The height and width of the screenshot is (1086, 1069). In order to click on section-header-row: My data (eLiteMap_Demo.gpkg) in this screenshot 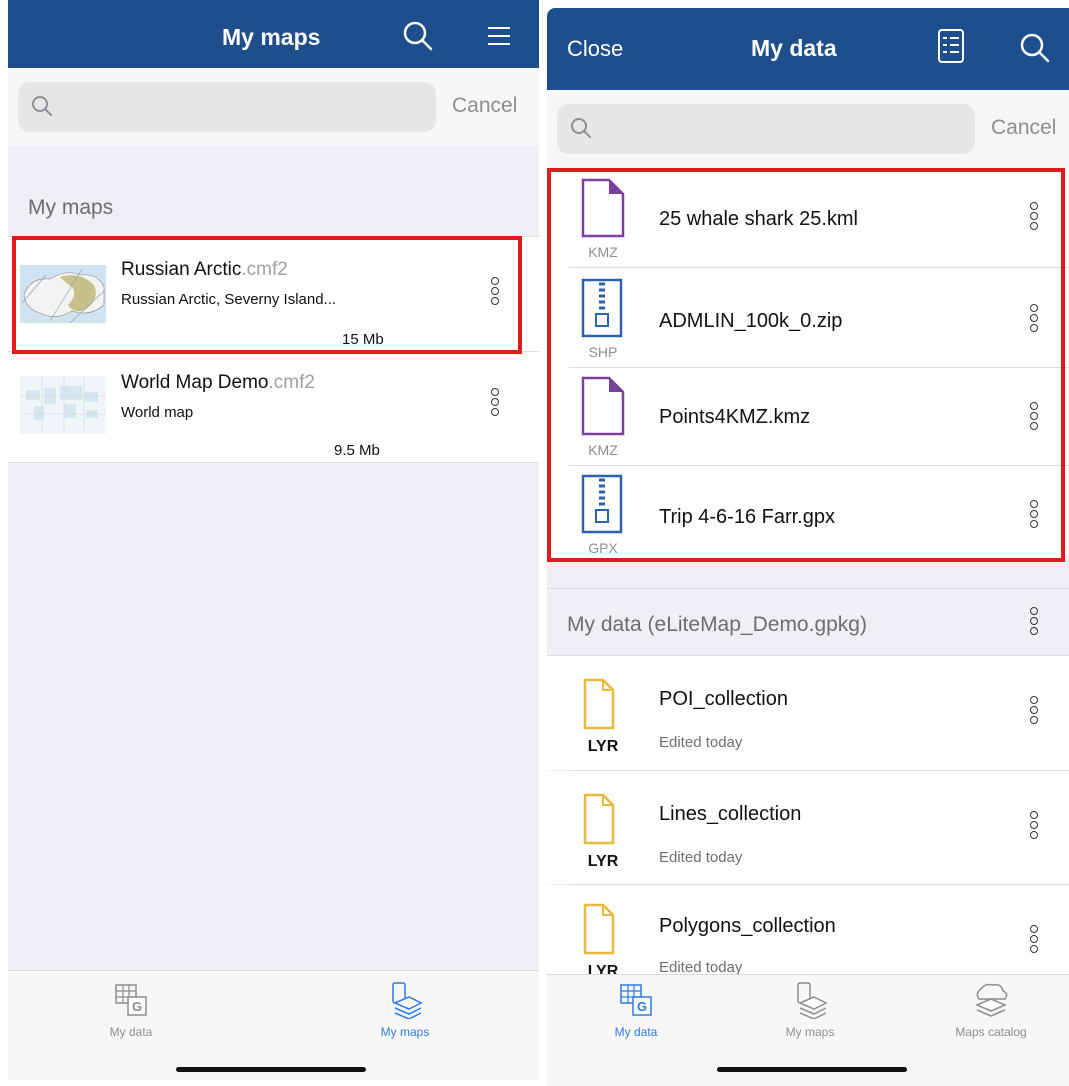, I will do `click(808, 622)`.